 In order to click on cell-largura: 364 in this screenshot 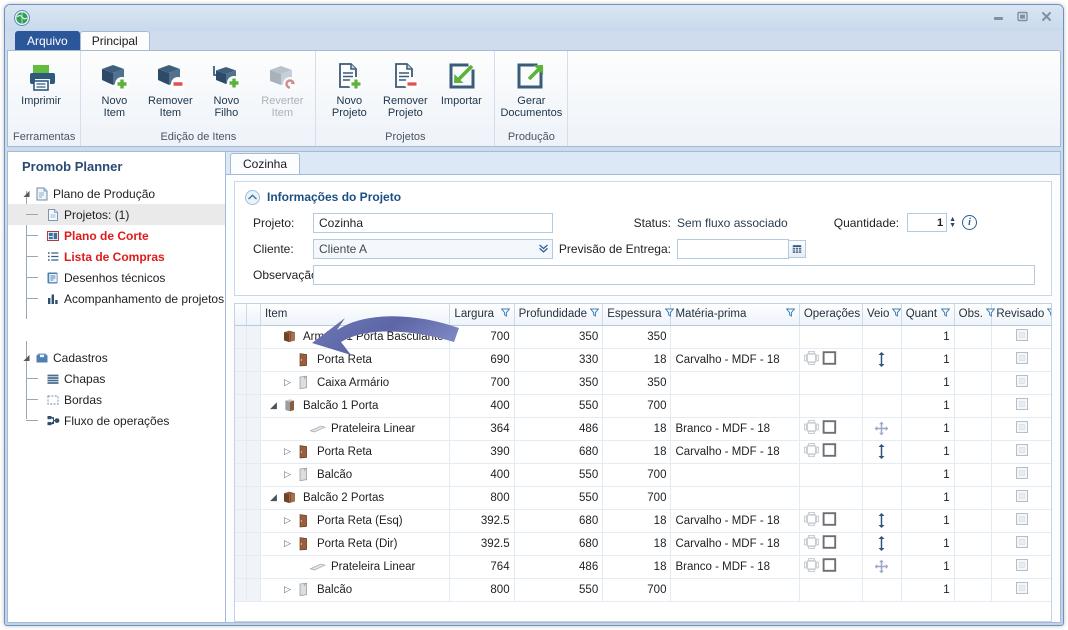, I will do `click(482, 429)`.